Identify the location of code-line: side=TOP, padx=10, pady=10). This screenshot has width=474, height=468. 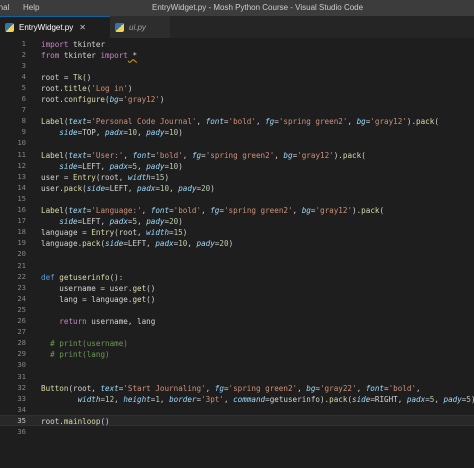
(112, 132).